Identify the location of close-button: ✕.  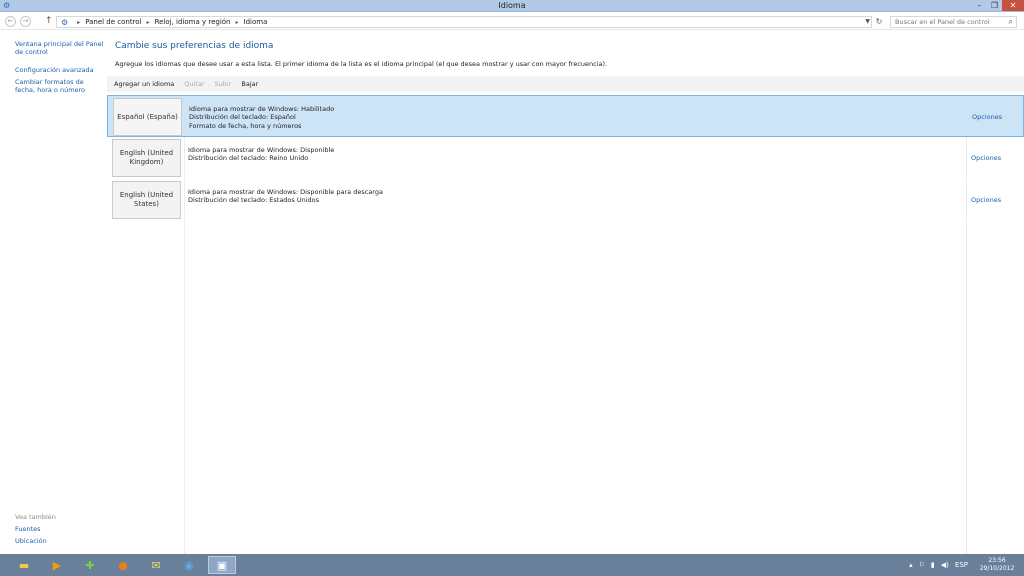
(1013, 5).